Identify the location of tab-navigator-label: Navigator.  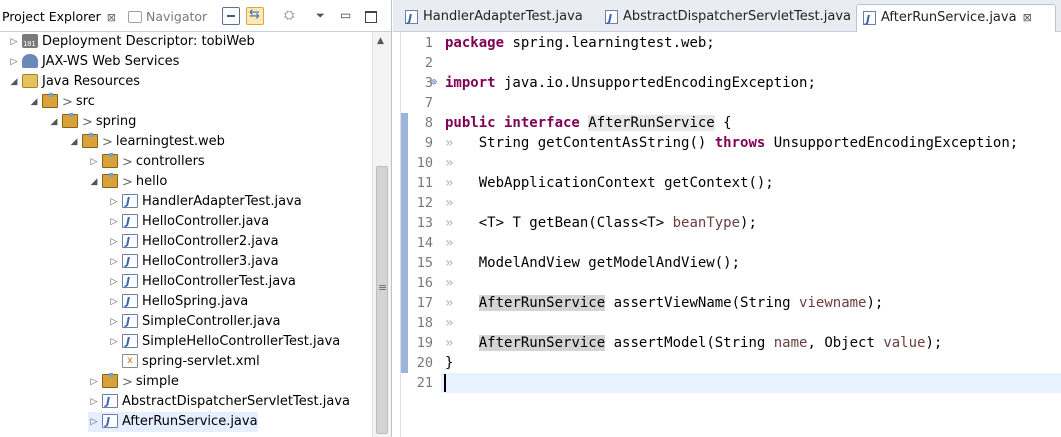
(177, 16).